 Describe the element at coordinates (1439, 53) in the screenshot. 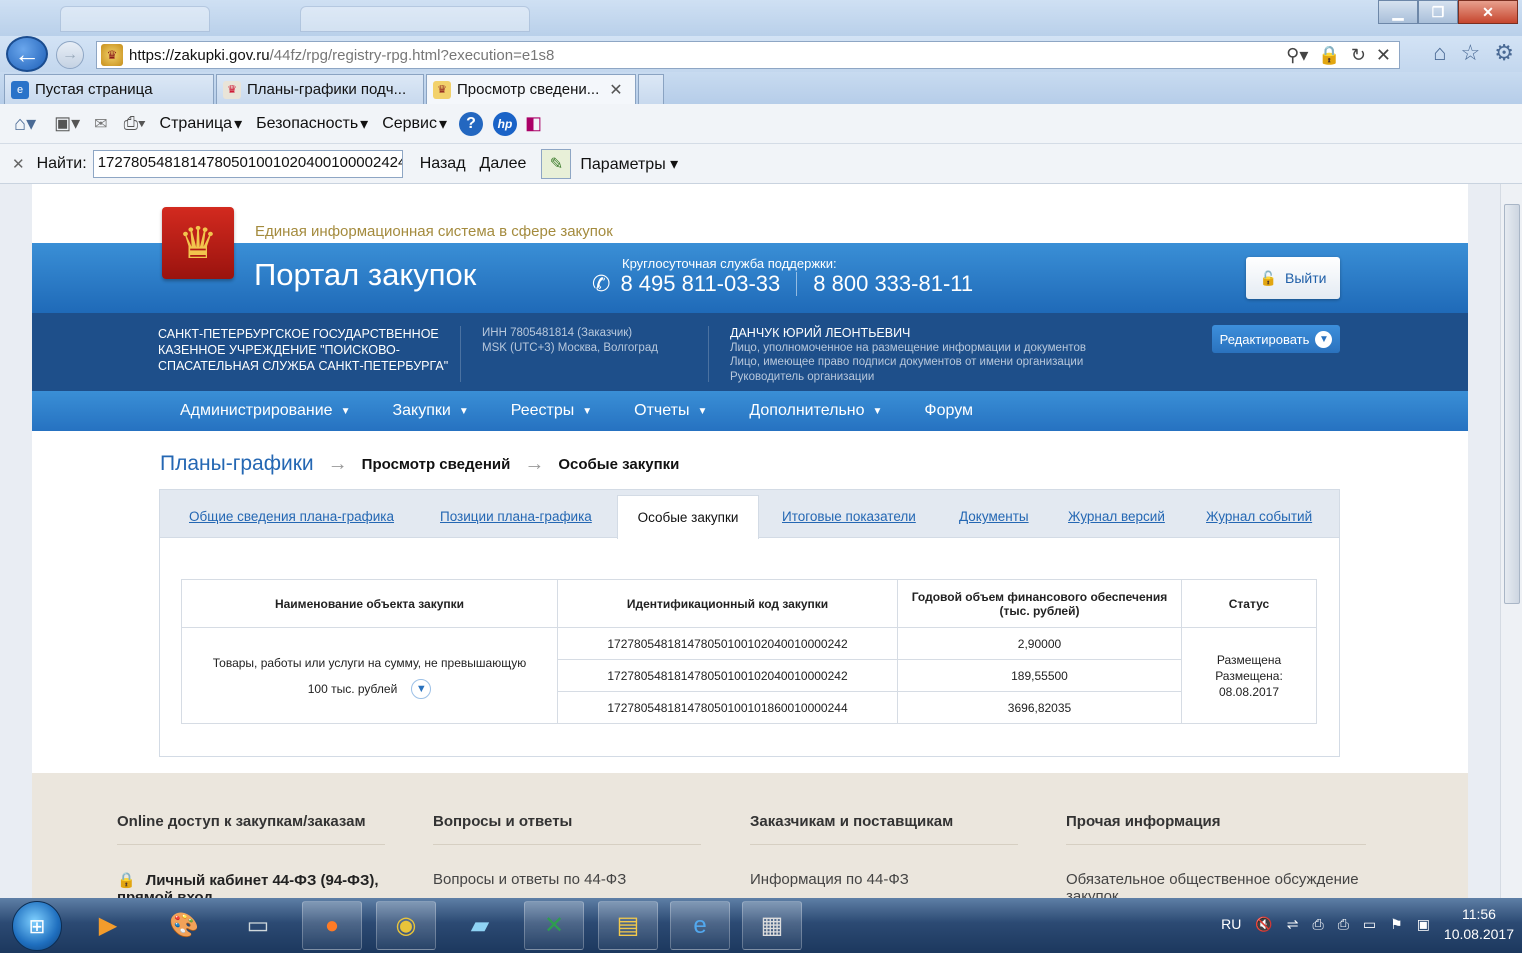

I see `home-icon: ⌂` at that location.